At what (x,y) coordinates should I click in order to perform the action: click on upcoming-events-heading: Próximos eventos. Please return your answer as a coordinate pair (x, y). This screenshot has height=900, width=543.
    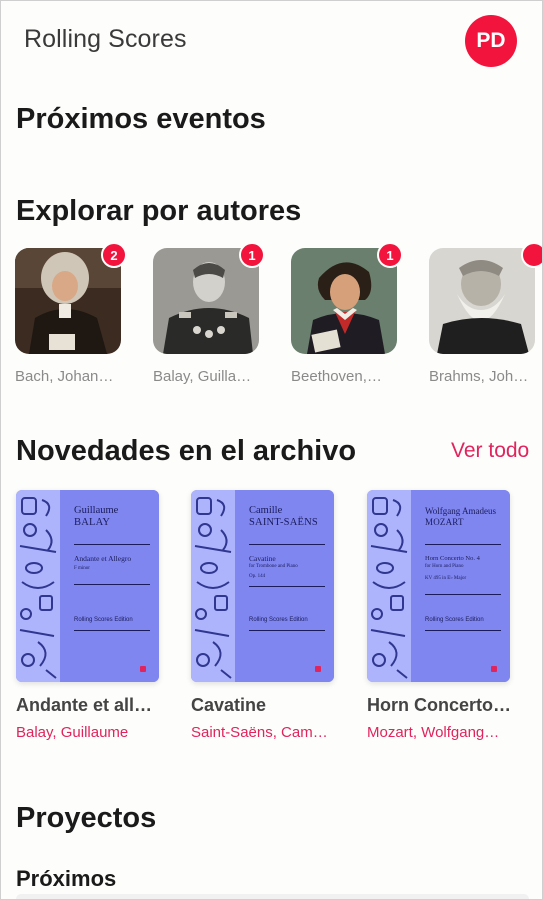
    Looking at the image, I should click on (141, 119).